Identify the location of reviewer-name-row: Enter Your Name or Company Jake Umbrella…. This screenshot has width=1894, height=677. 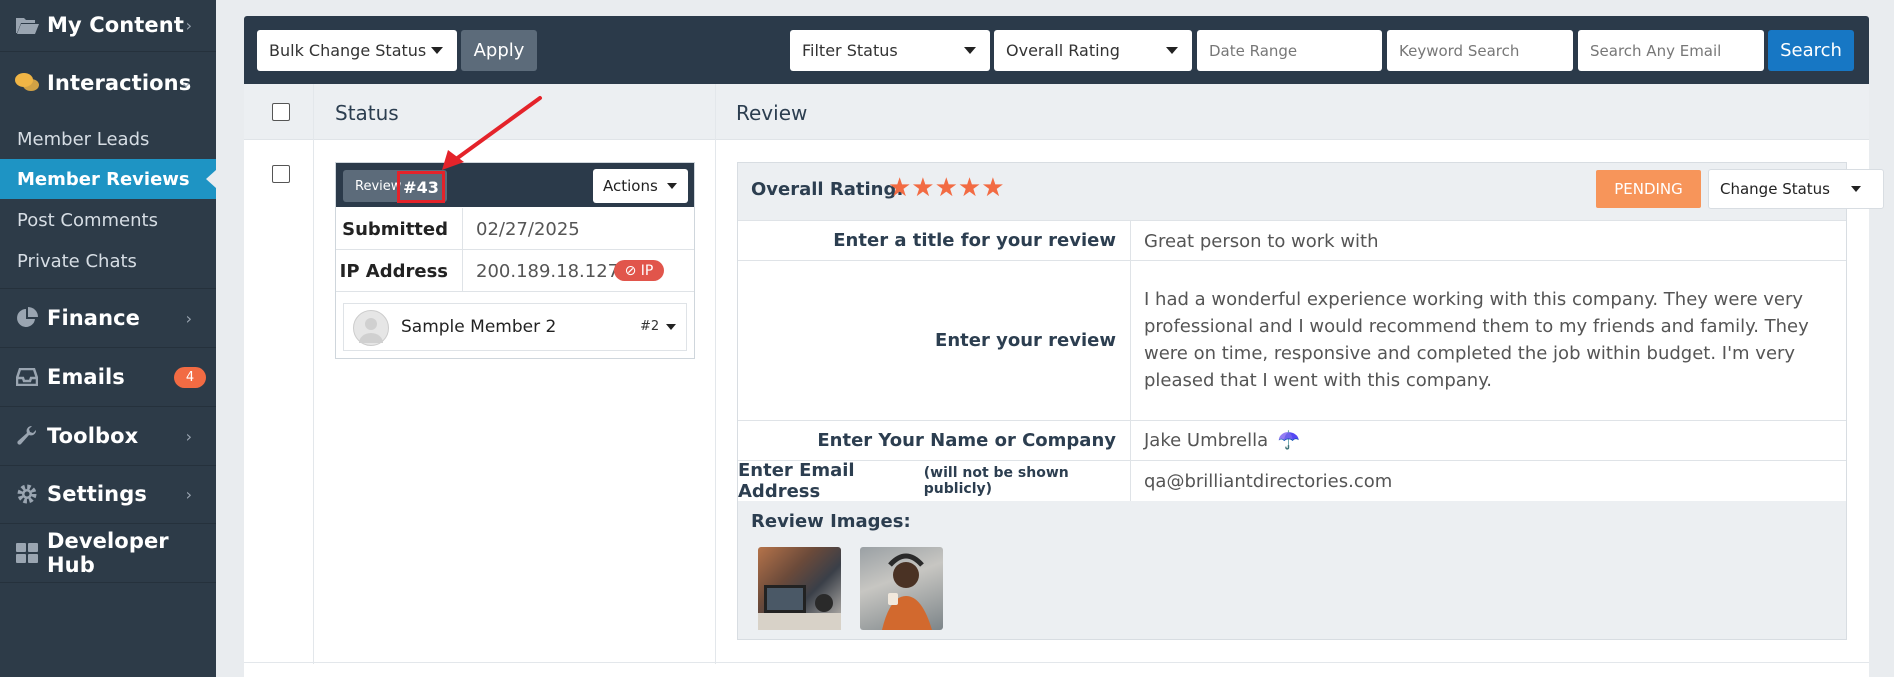
(1292, 440).